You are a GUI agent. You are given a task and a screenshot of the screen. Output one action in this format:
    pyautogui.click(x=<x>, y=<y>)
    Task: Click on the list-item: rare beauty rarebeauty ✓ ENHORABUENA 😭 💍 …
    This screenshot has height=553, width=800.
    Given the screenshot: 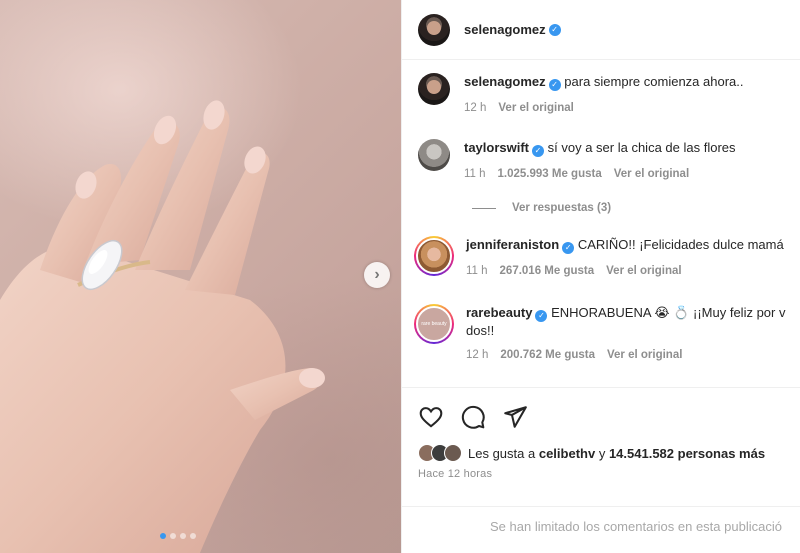 What is the action you would take?
    pyautogui.click(x=605, y=334)
    